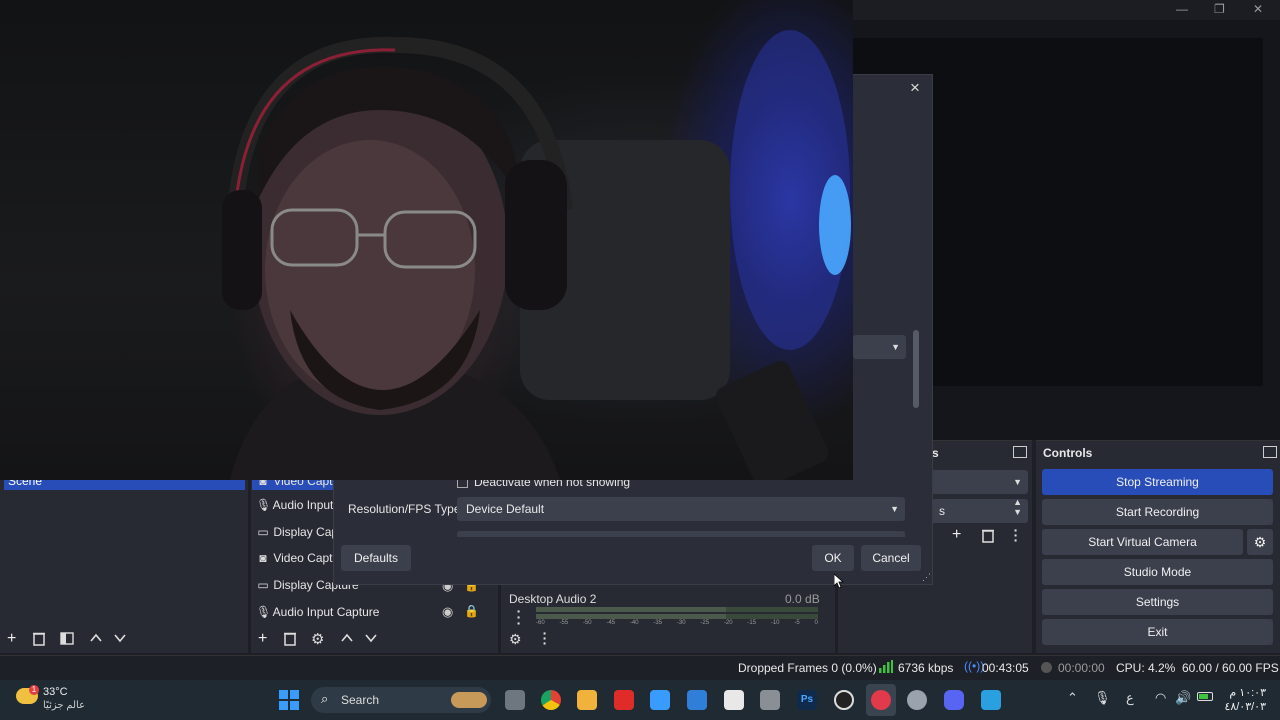 This screenshot has height=720, width=1280. Describe the element at coordinates (120, 639) in the screenshot. I see `move-scene-down-icon` at that location.